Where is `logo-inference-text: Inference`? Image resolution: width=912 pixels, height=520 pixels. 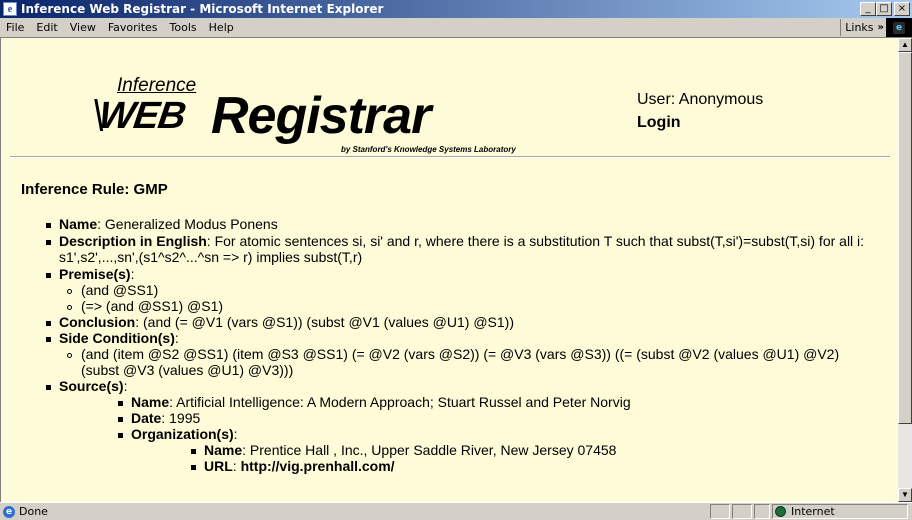 logo-inference-text: Inference is located at coordinates (157, 85).